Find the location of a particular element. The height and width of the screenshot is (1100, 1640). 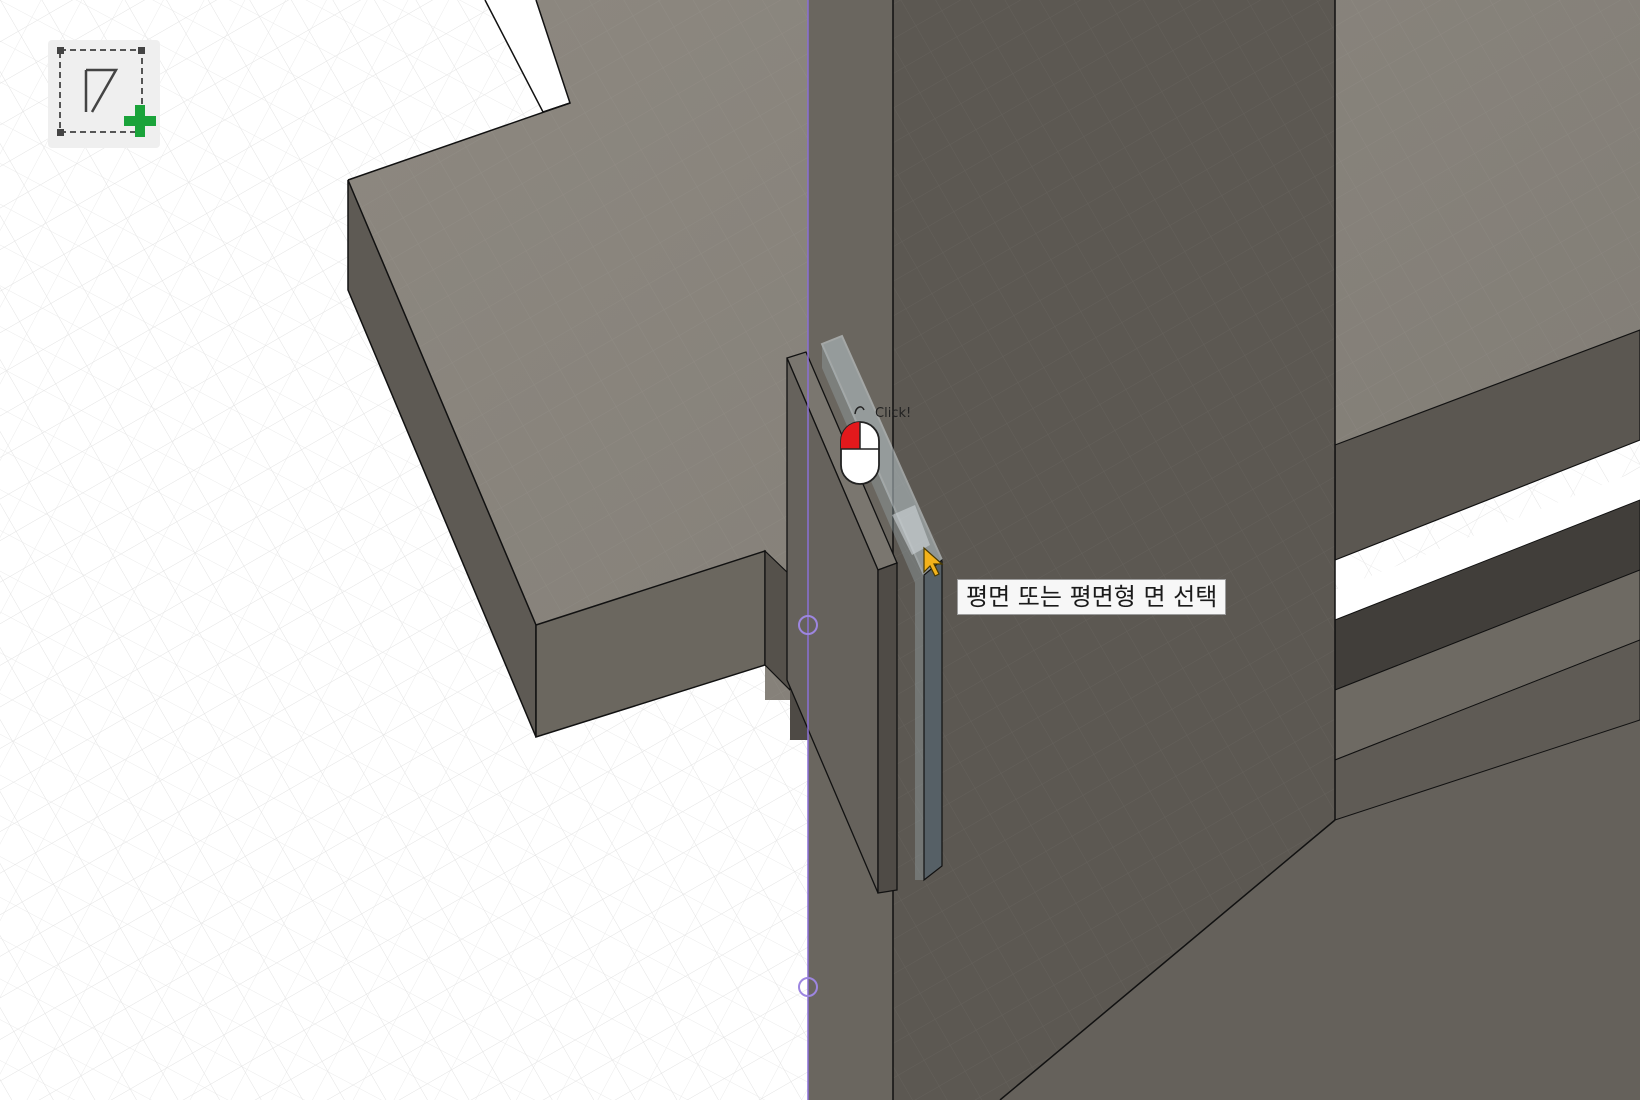

selection-hint-tooltip: 평면 또는 평면형 면 선택 is located at coordinates (1092, 597).